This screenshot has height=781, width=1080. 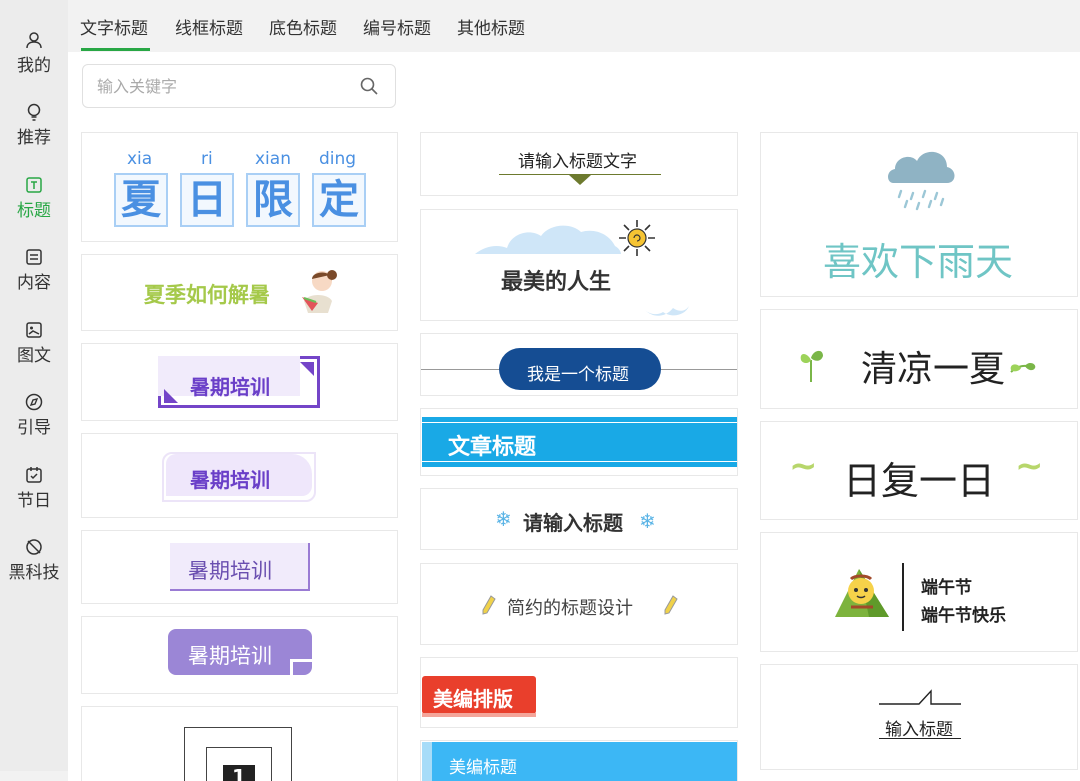 I want to click on card-title-text: 喜欢下雨天, so click(x=918, y=262).